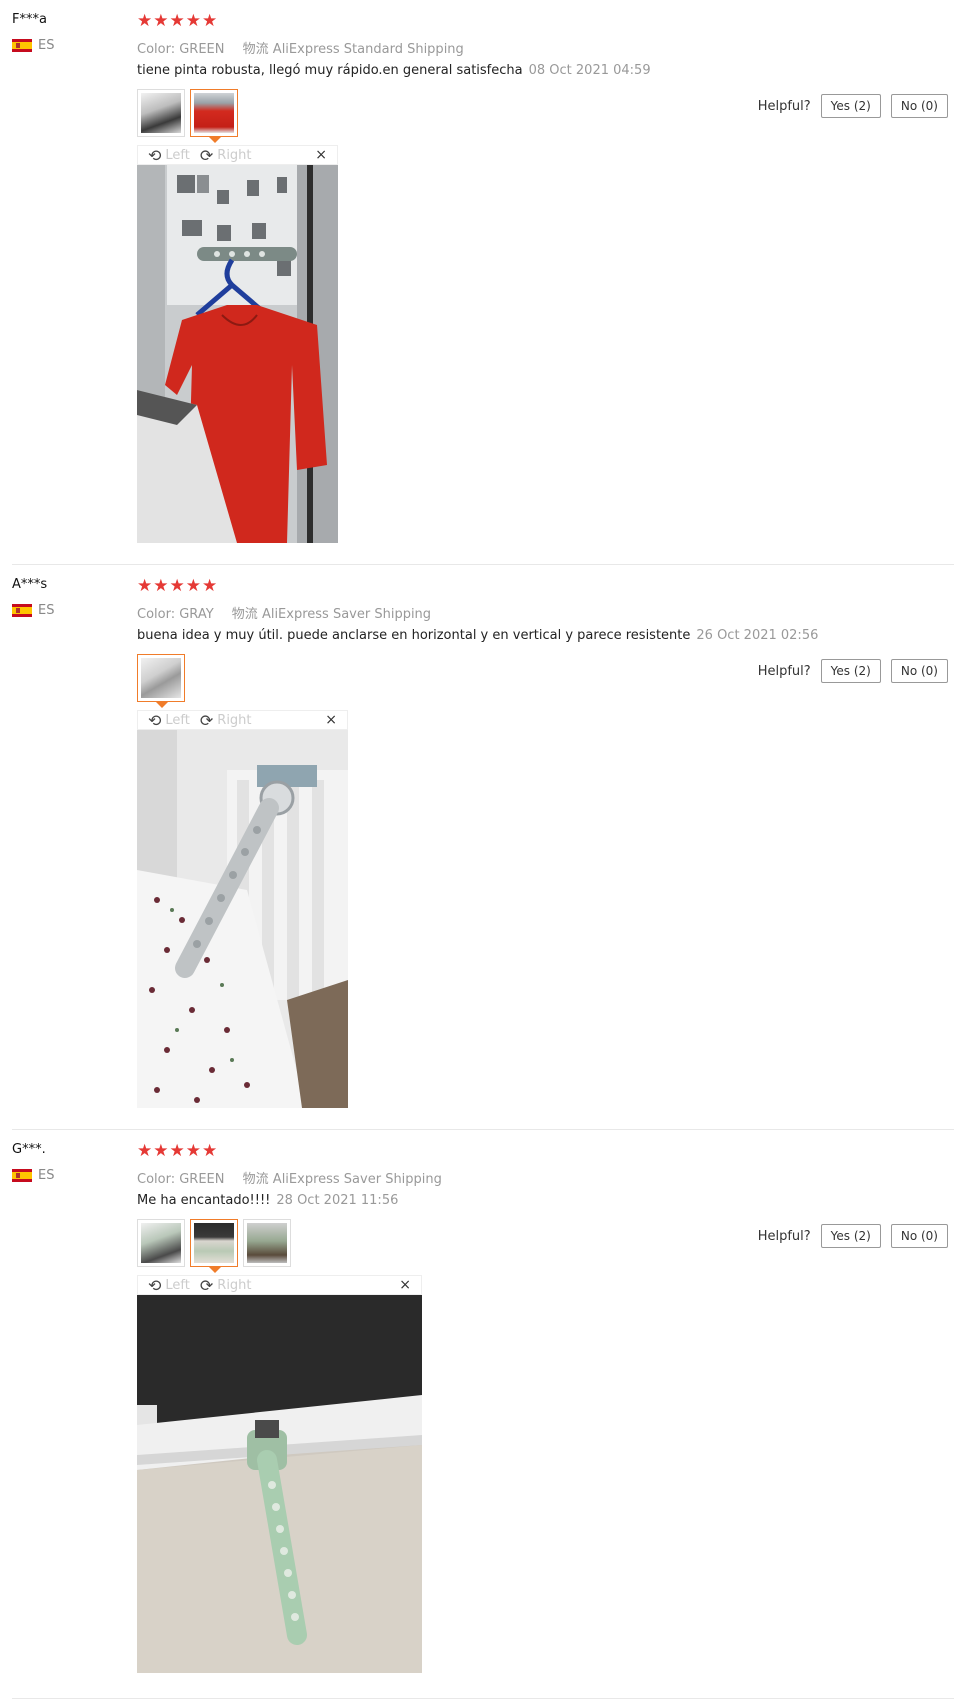  I want to click on reviewer-name: F***a, so click(29, 19).